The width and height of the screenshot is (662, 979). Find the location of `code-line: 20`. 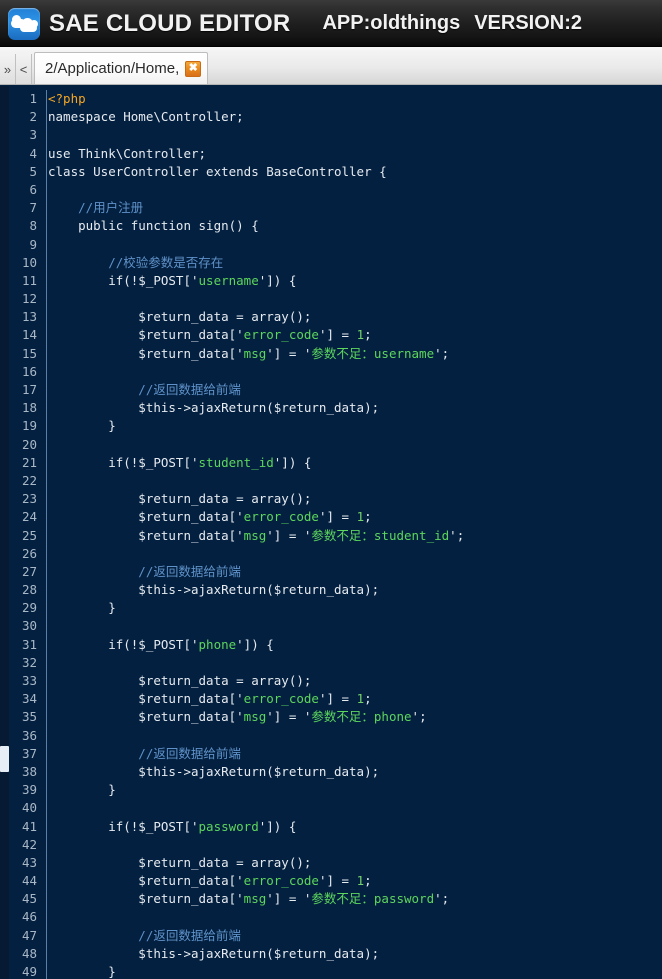

code-line: 20 is located at coordinates (335, 445).